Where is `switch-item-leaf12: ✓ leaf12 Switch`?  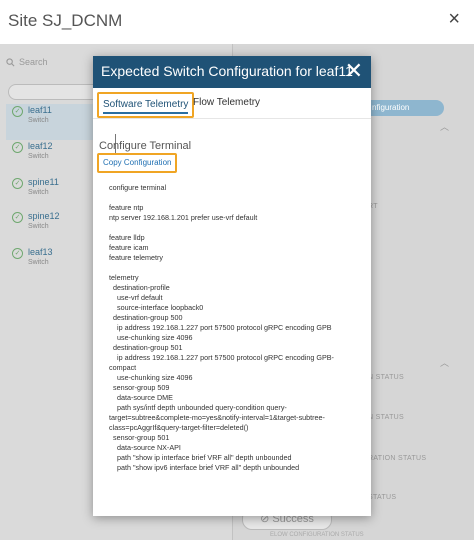
switch-item-leaf12: ✓ leaf12 Switch is located at coordinates (51, 158).